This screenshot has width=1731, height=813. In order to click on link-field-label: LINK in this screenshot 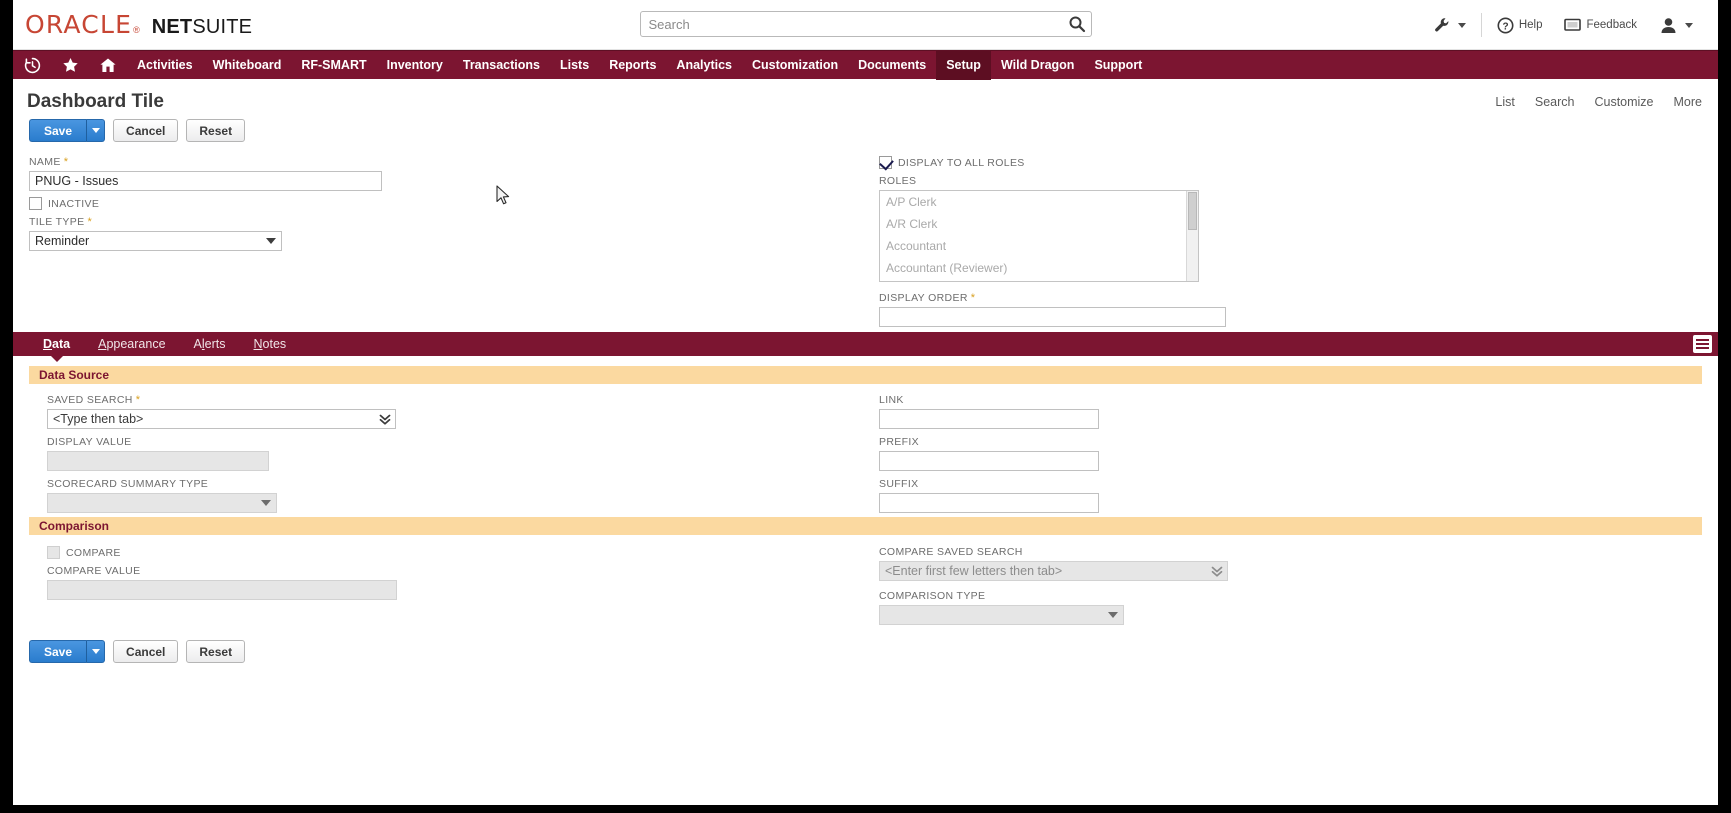, I will do `click(891, 400)`.